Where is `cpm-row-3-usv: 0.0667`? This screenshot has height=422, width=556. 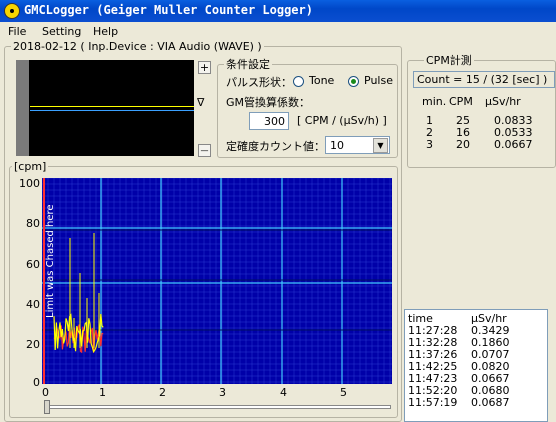
cpm-row-3-usv: 0.0667 is located at coordinates (513, 144).